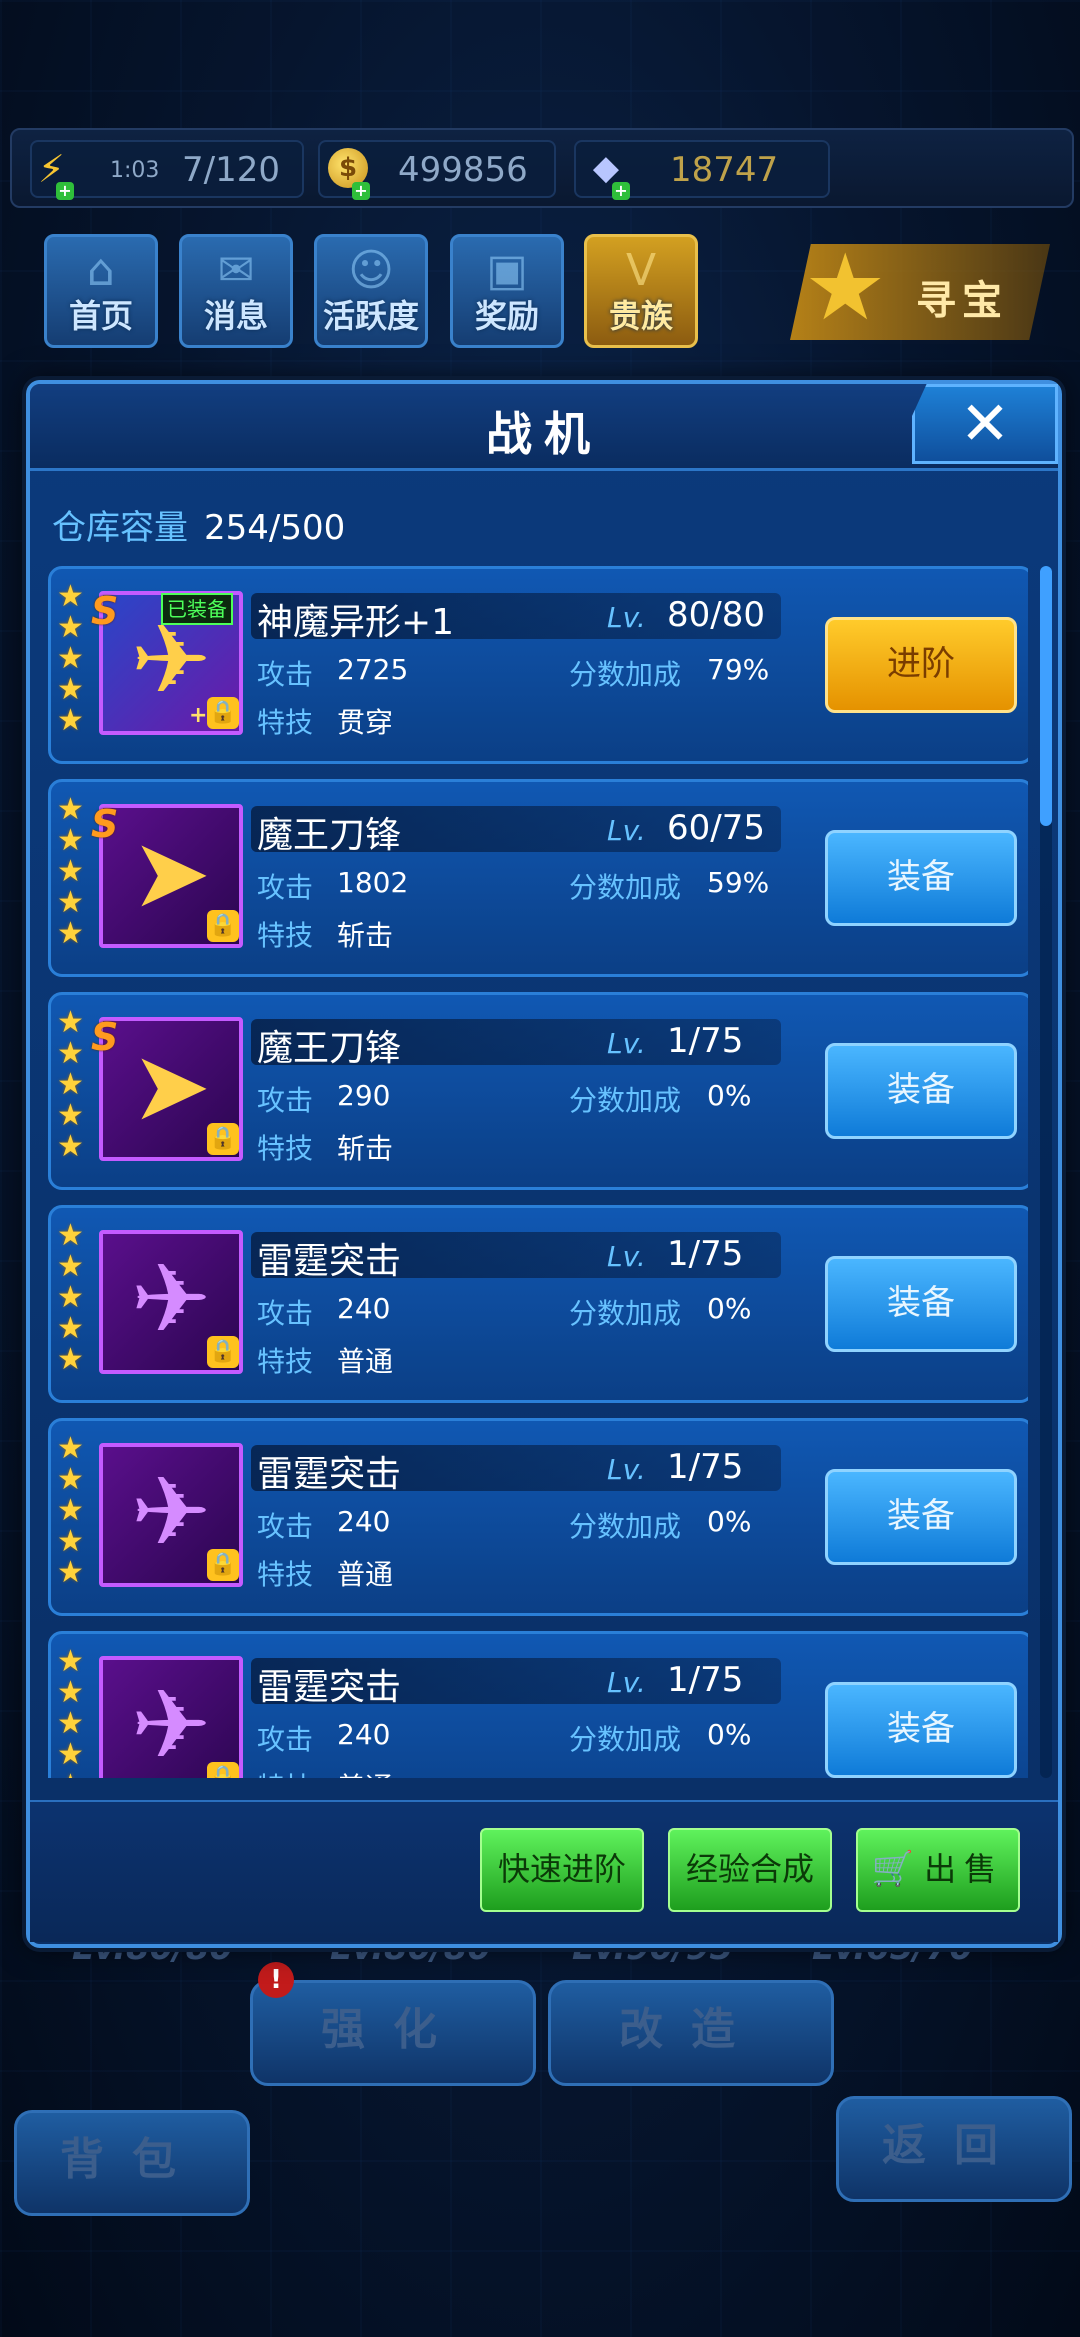  What do you see at coordinates (920, 292) in the screenshot?
I see `treasure-hunt-button: ★ 寻宝` at bounding box center [920, 292].